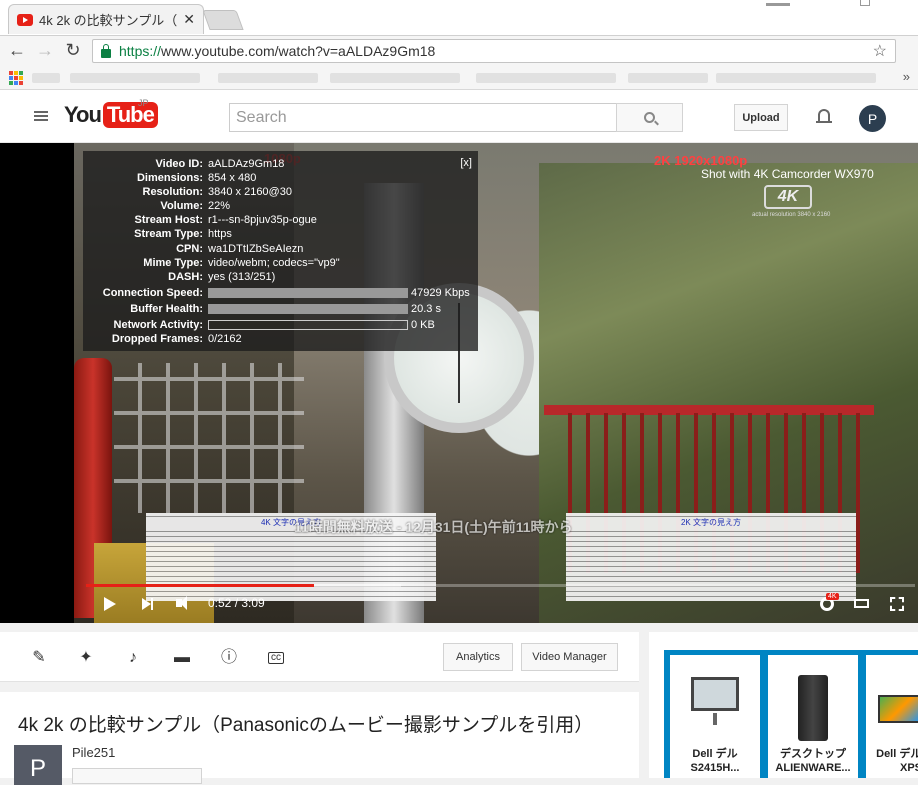 This screenshot has height=785, width=918. Describe the element at coordinates (222, 276) in the screenshot. I see `stats-row: DASH: yes (313/251)` at that location.